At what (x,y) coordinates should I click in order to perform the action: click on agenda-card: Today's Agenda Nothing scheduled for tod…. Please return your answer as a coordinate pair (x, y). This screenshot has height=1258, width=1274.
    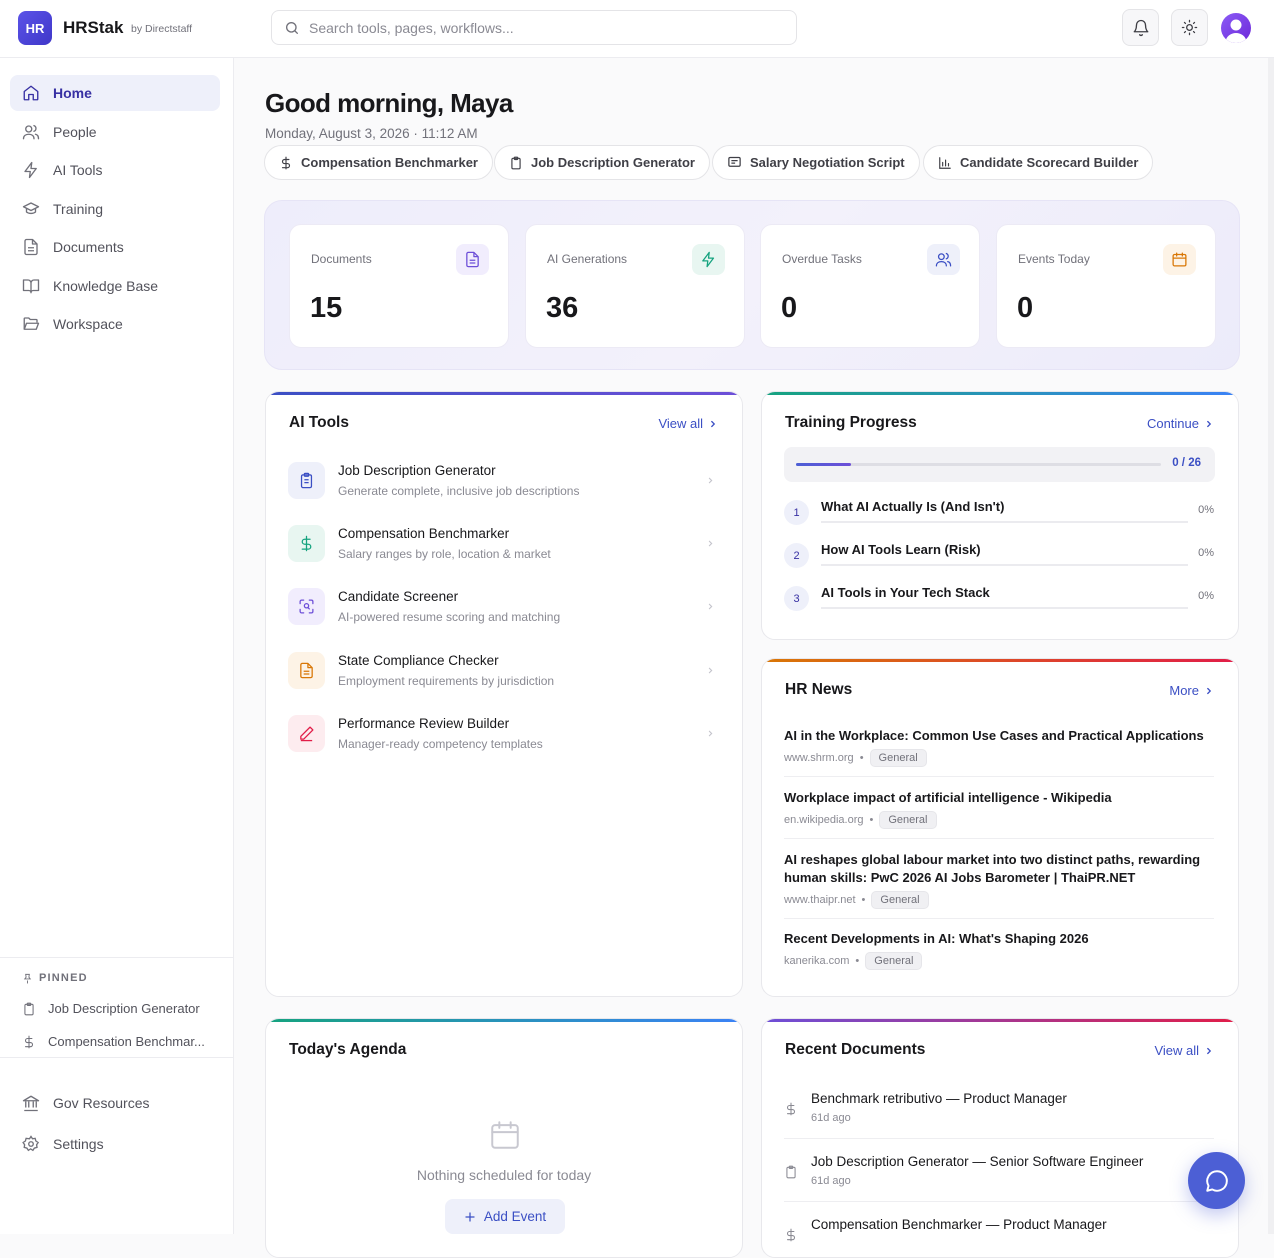
    Looking at the image, I should click on (504, 1138).